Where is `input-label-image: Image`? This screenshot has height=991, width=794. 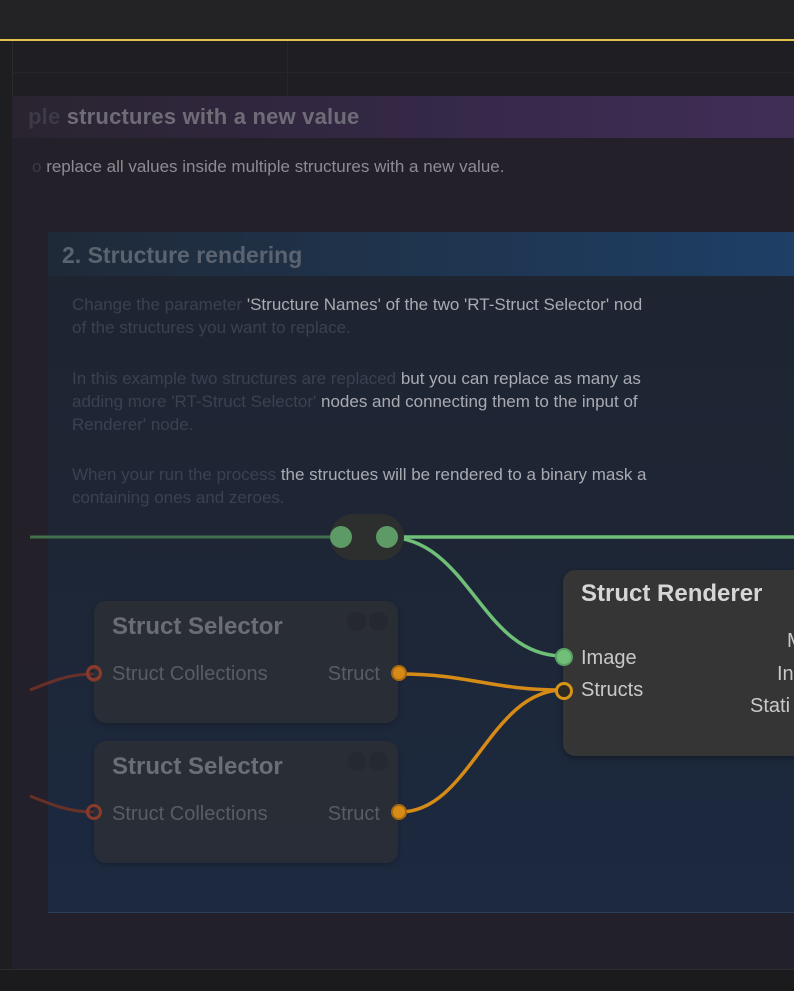
input-label-image: Image is located at coordinates (609, 658).